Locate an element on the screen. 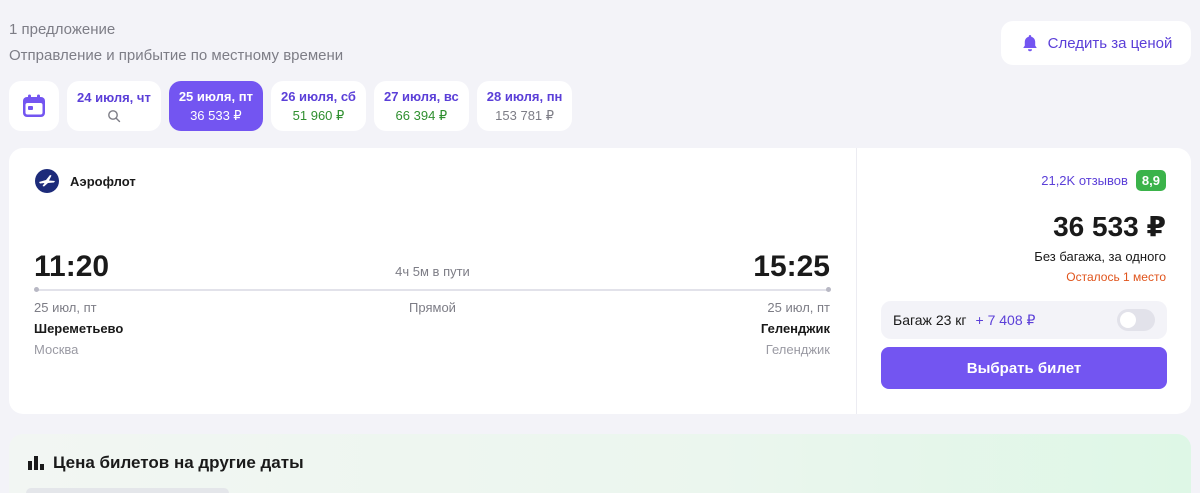 The image size is (1200, 493). date-option-28: 28 июля, пн 153 781 ₽ is located at coordinates (524, 106).